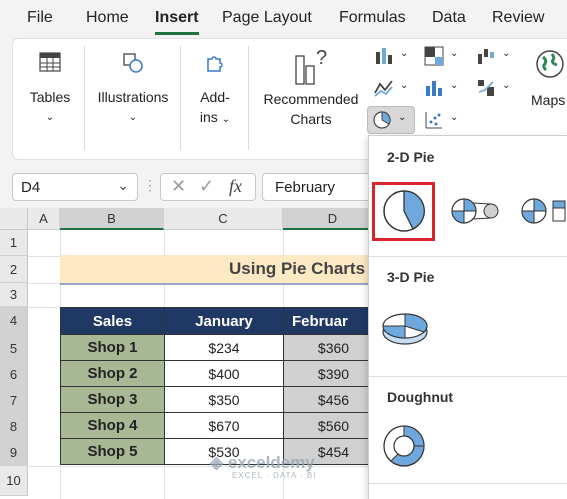 Image resolution: width=567 pixels, height=499 pixels. I want to click on row-header-5: 5, so click(14, 348).